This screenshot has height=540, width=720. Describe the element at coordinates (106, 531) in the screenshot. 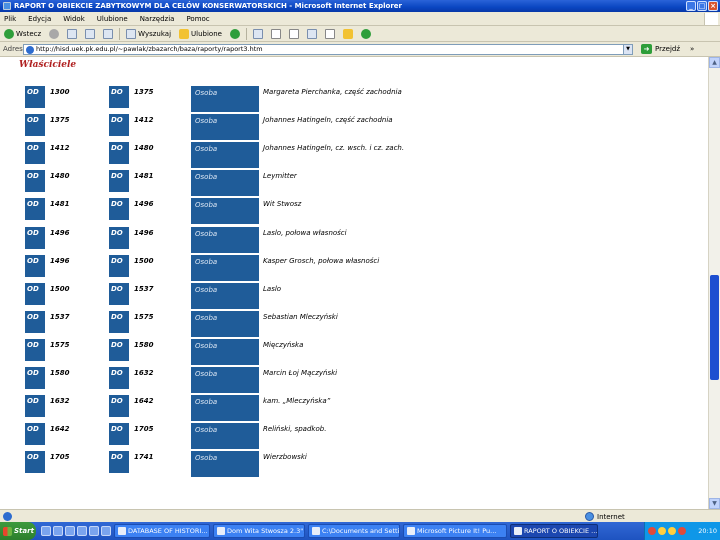

I see `excel-icon` at that location.